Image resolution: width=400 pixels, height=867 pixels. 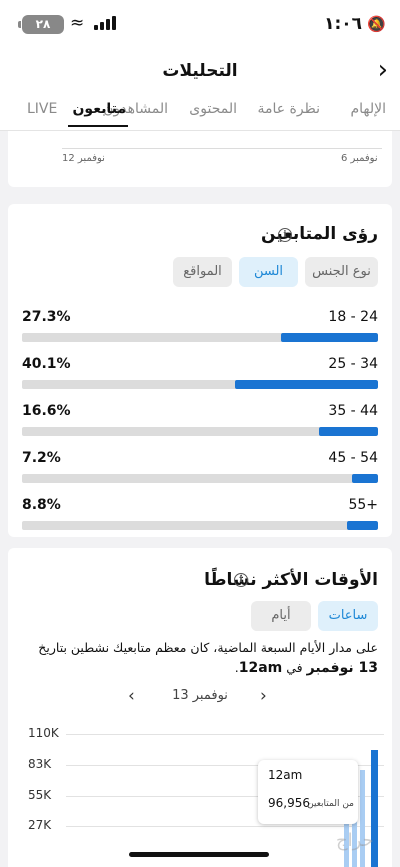 I want to click on x-tick-label: نوفمبر 12, so click(x=83, y=158).